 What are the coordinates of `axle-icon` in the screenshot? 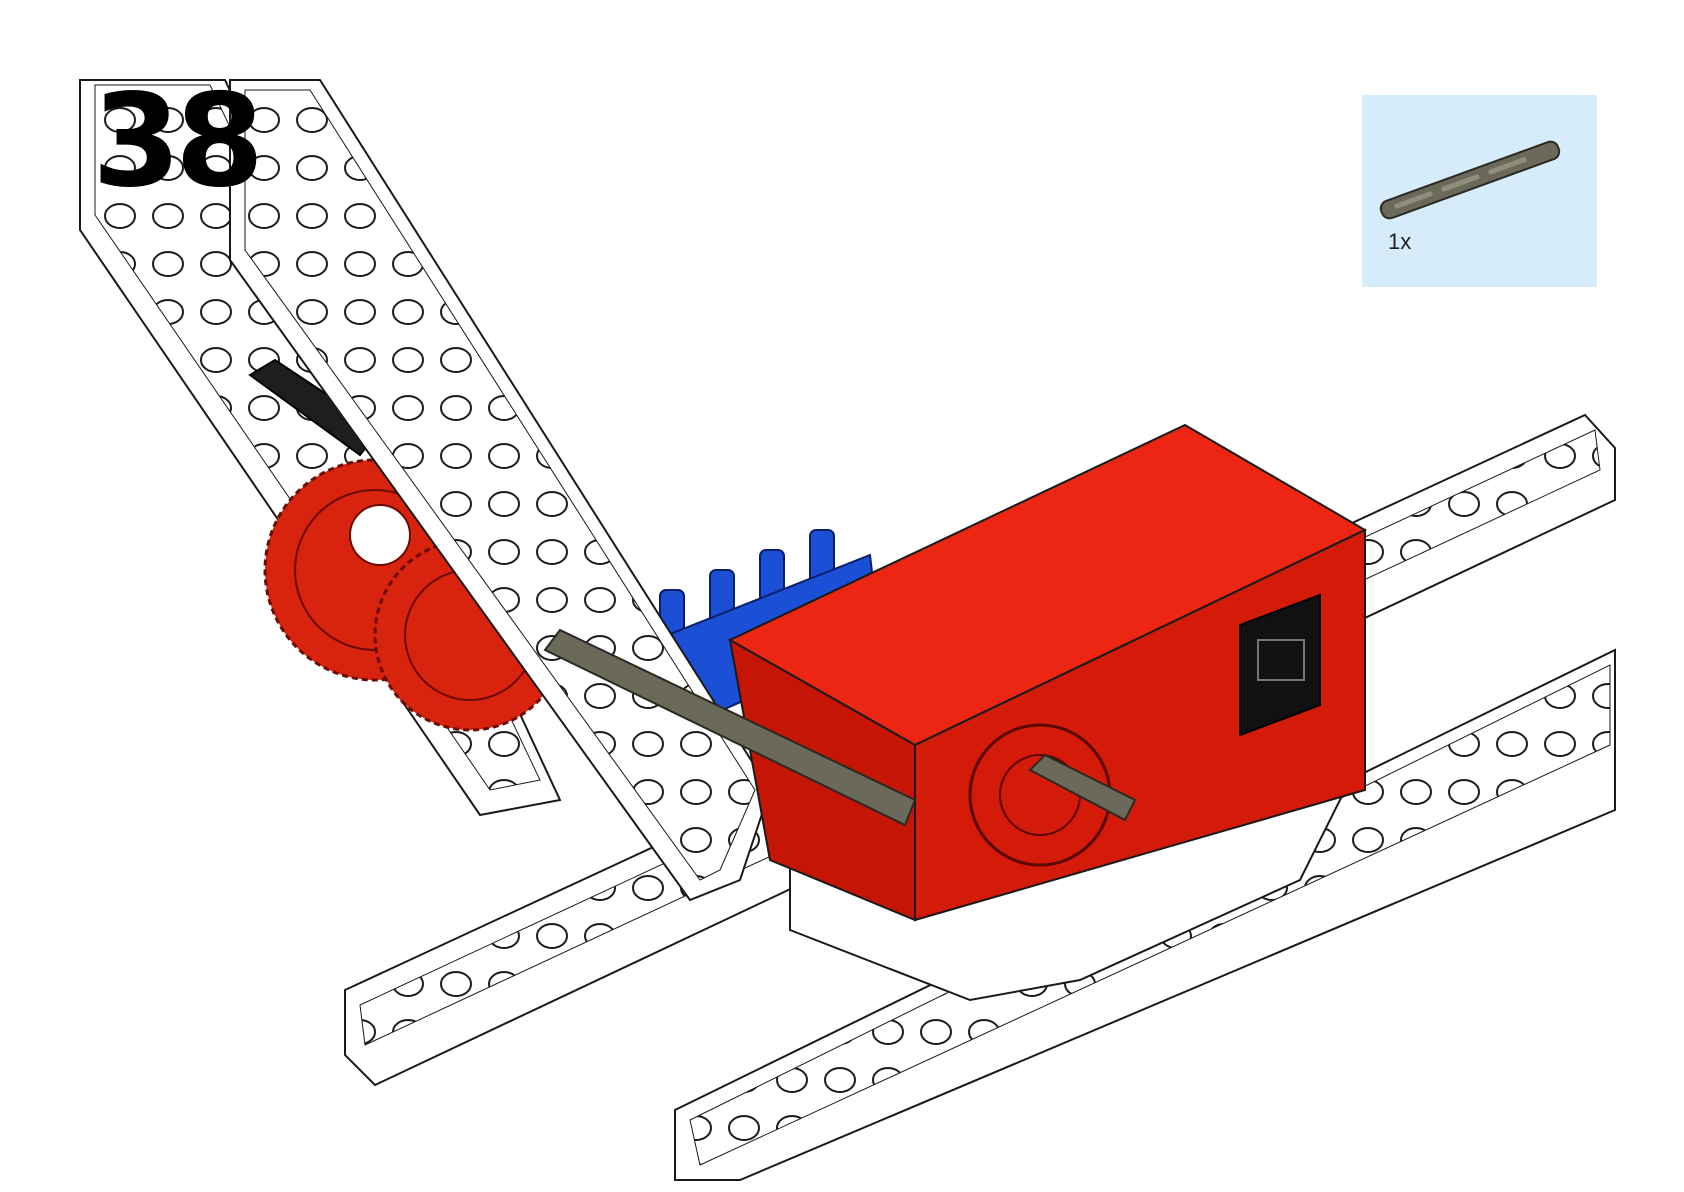 It's located at (1470, 180).